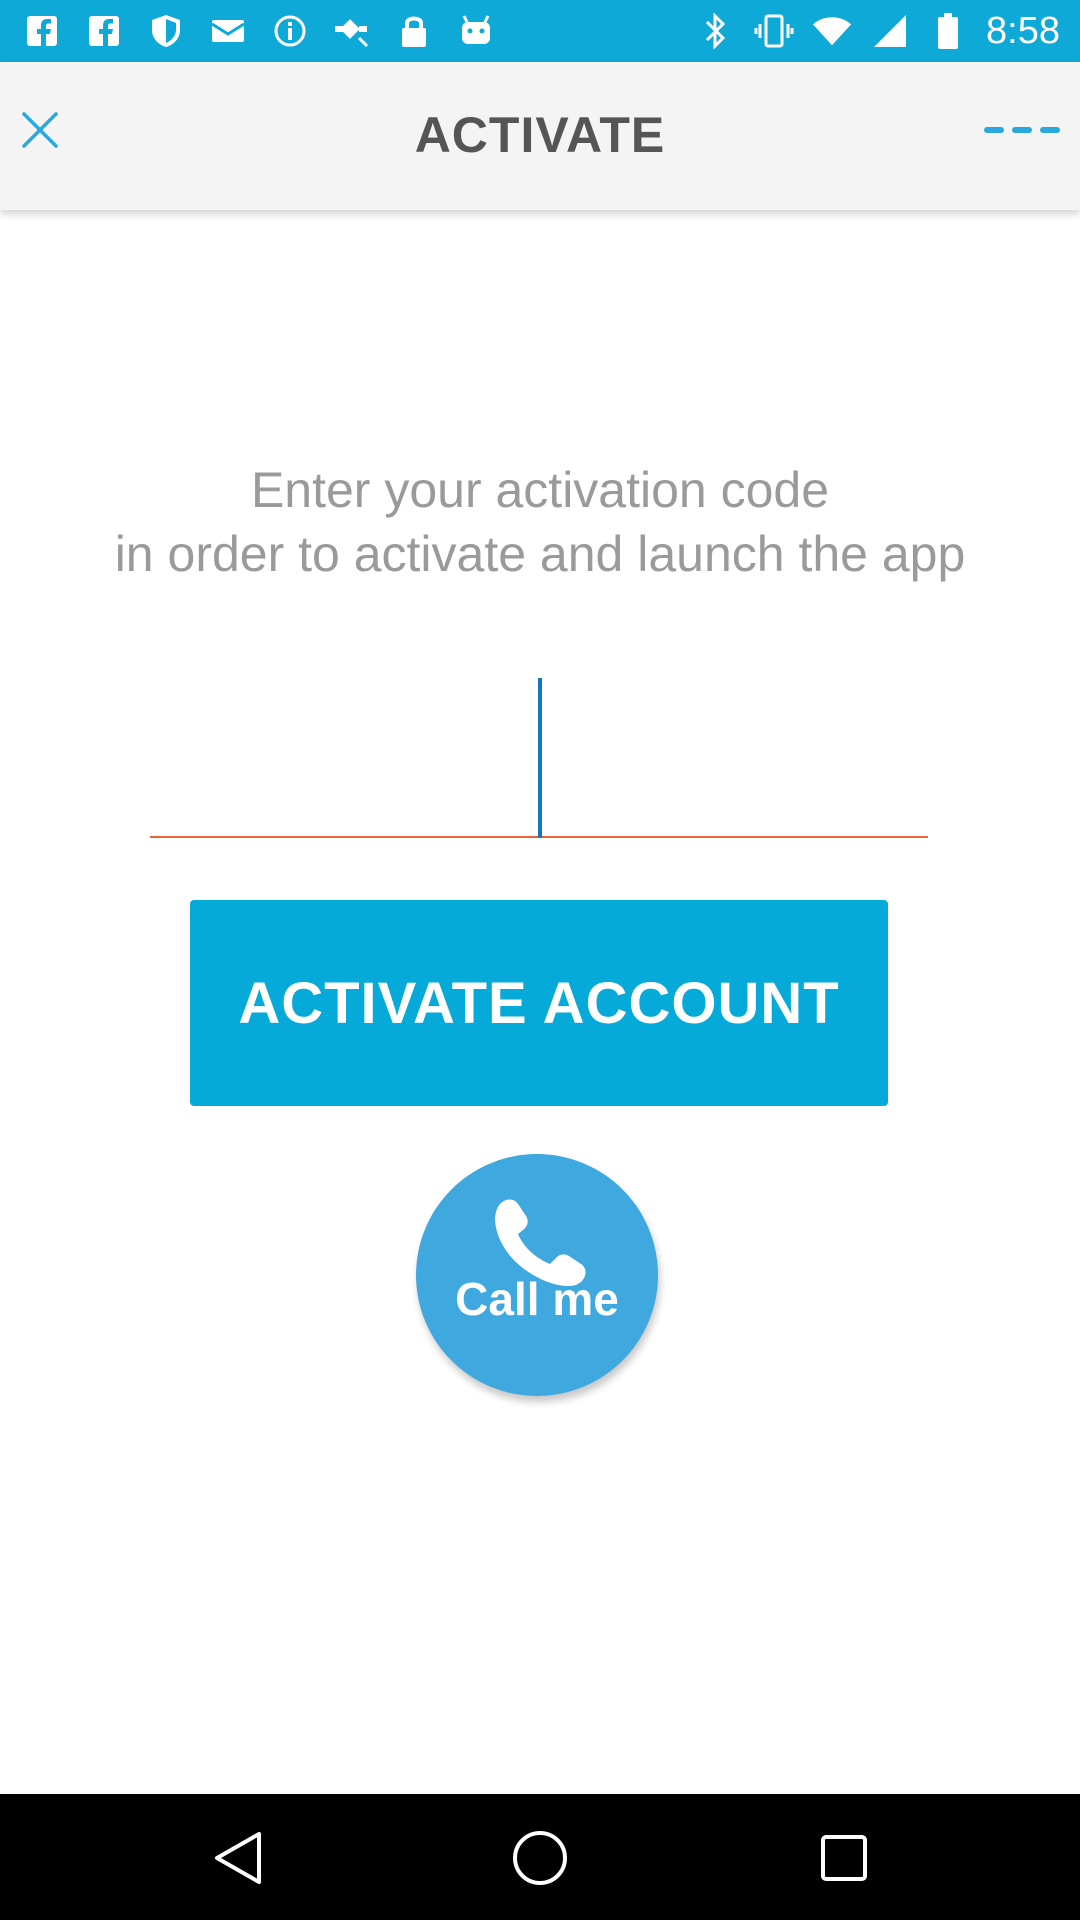  What do you see at coordinates (476, 31) in the screenshot?
I see `android-icon` at bounding box center [476, 31].